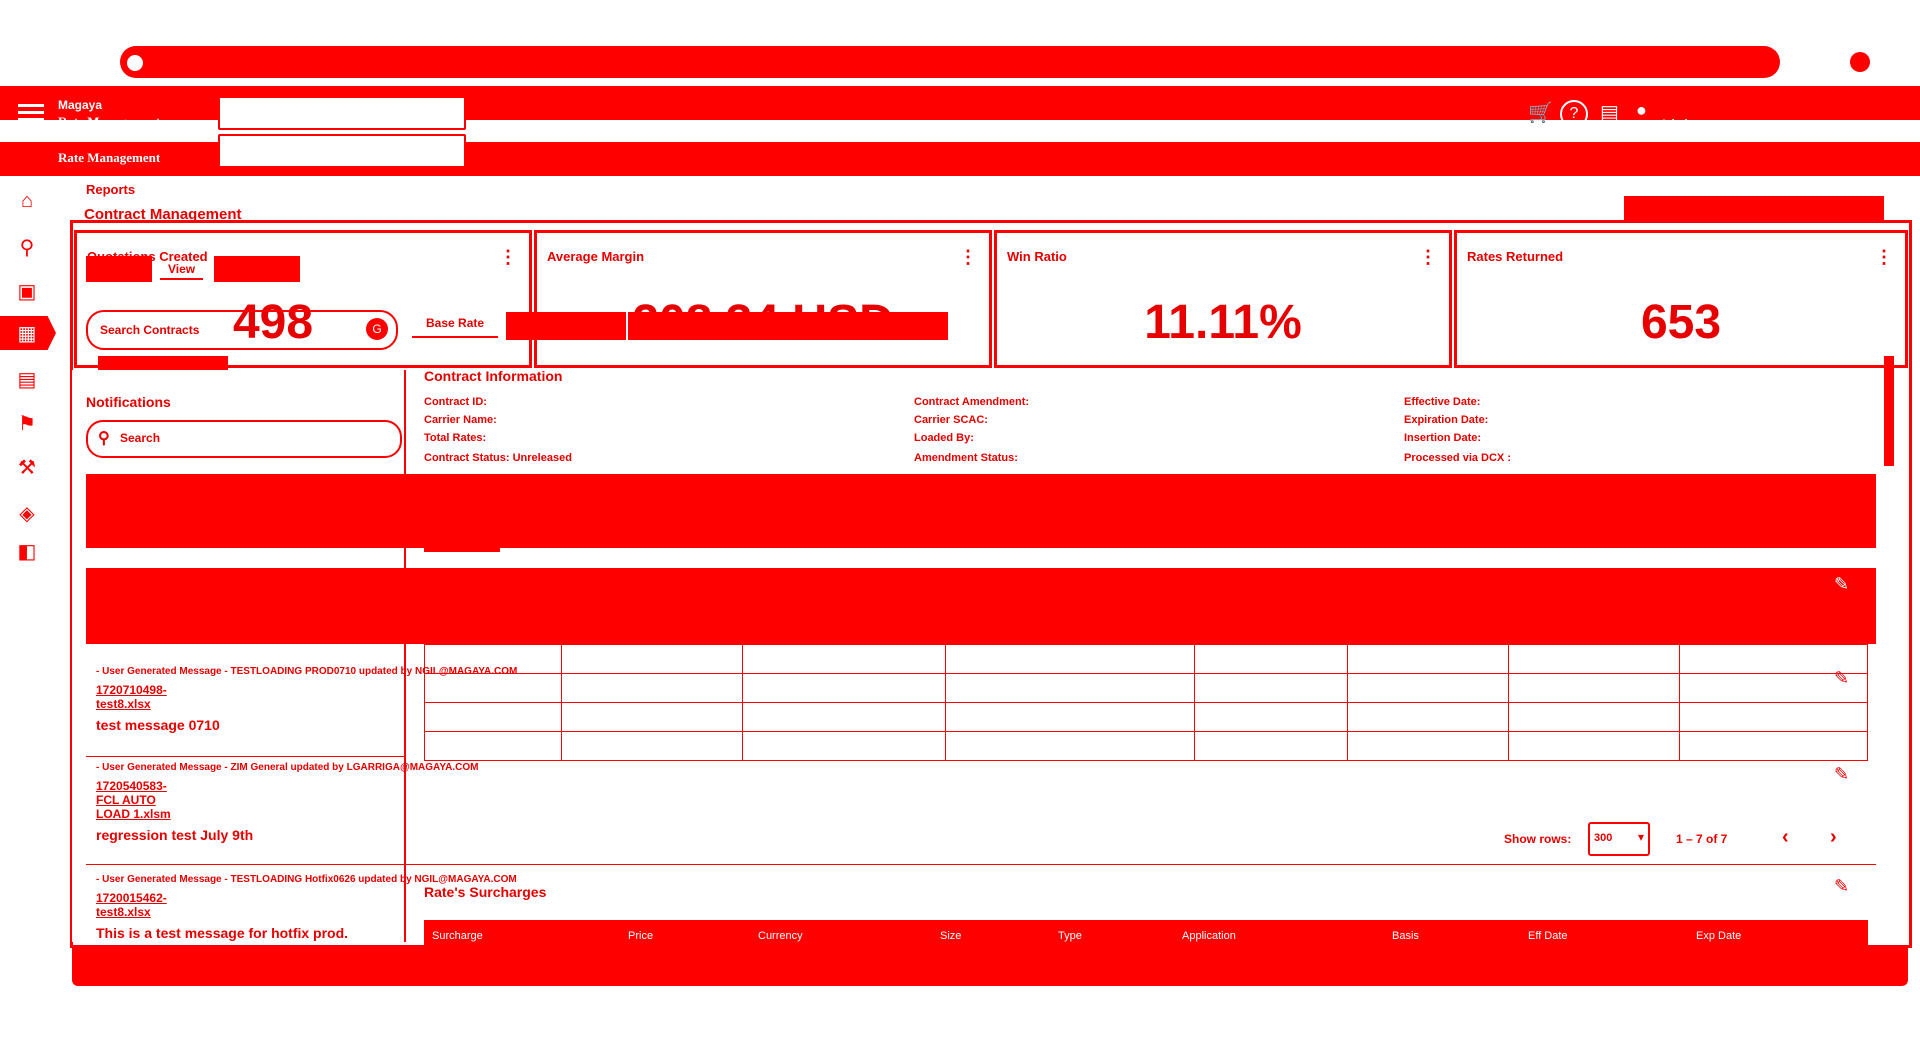 This screenshot has height=1040, width=1920. What do you see at coordinates (780, 936) in the screenshot?
I see `col-currency: Currency` at bounding box center [780, 936].